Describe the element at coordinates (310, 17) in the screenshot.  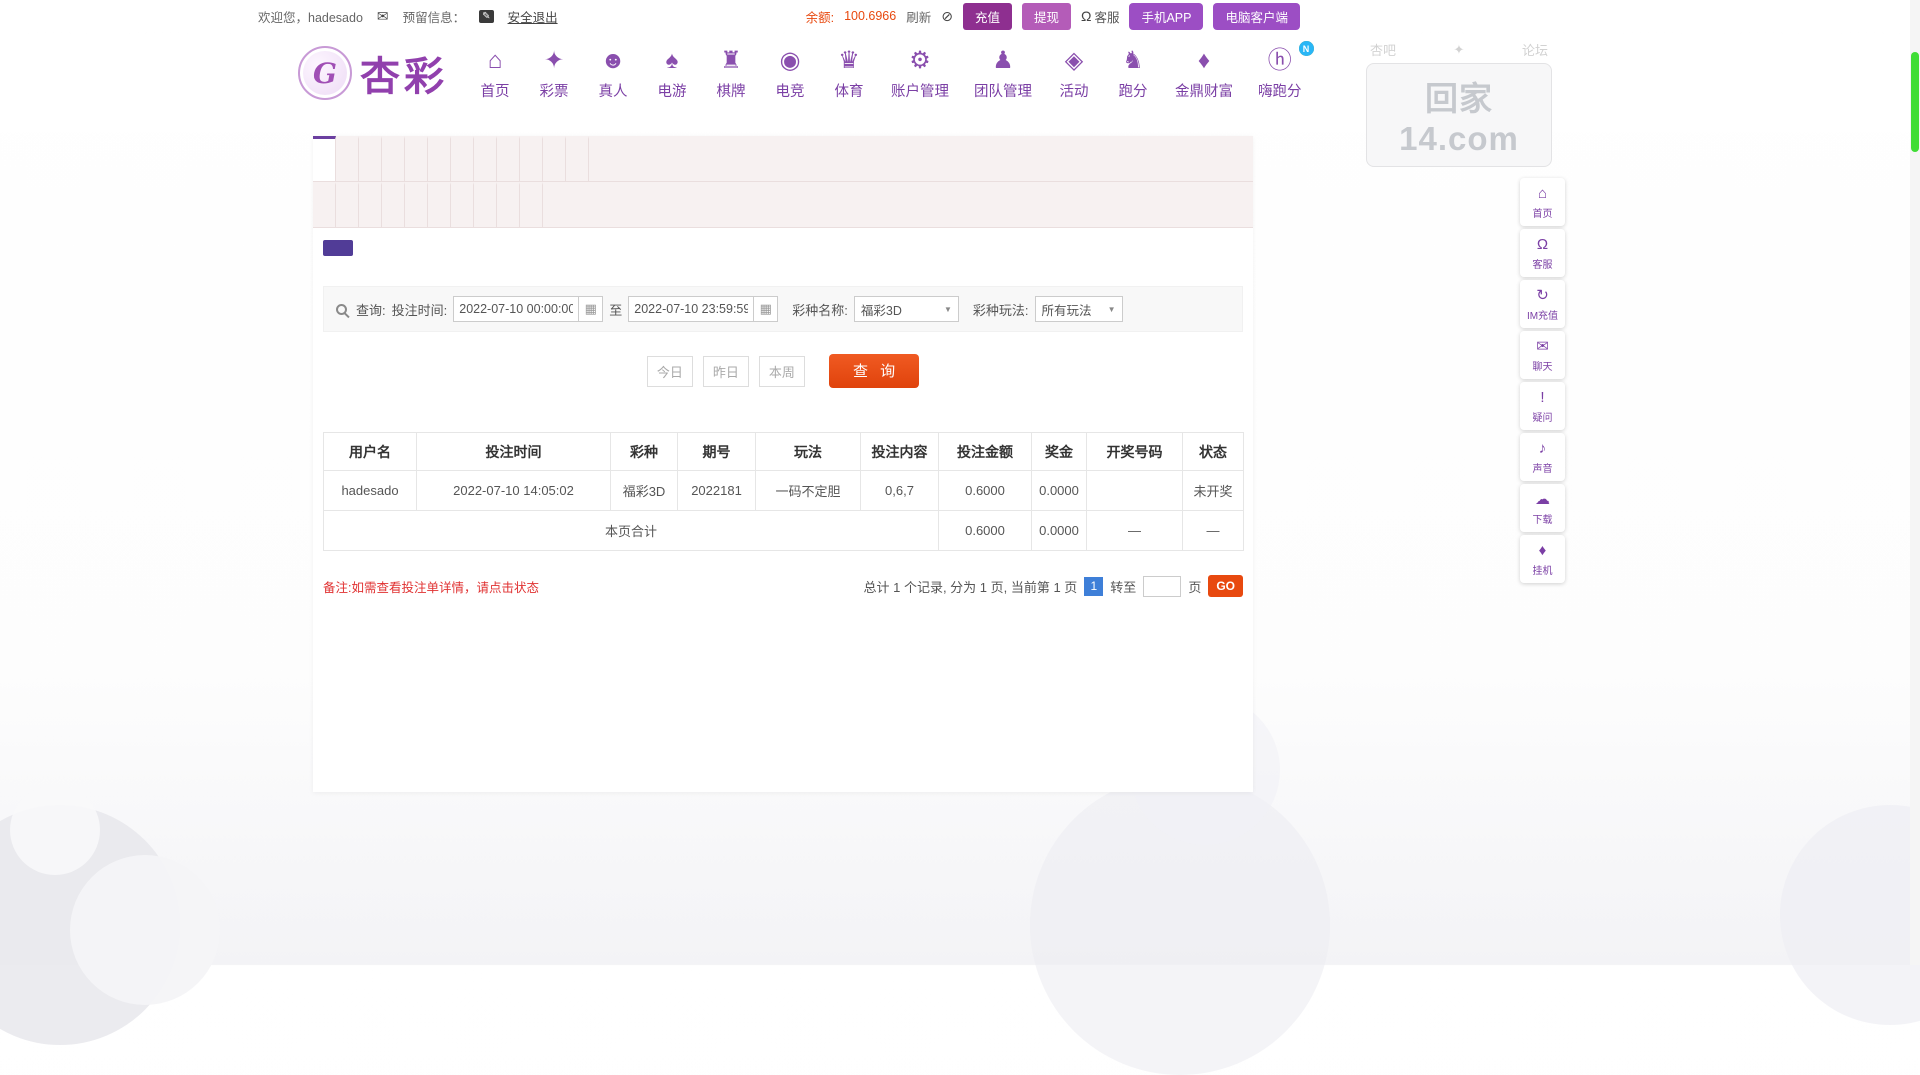
I see `welcome-text: 欢迎您，hadesado` at that location.